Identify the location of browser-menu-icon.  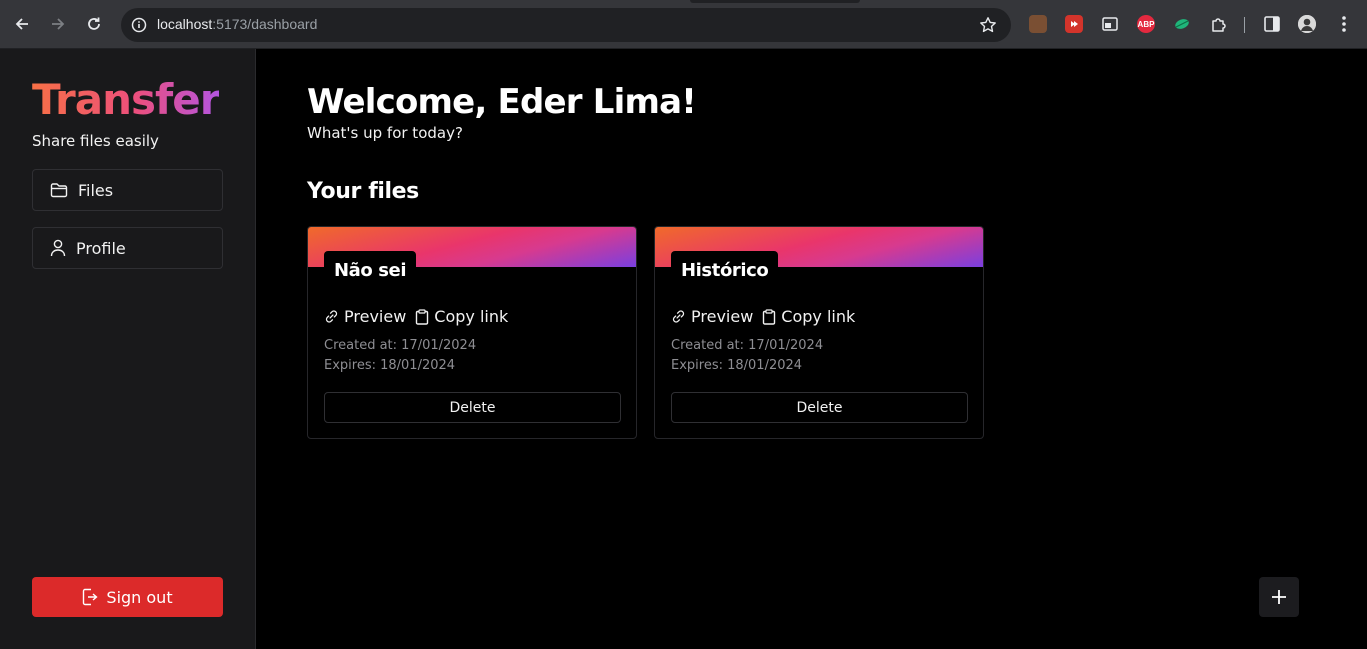
(1344, 24).